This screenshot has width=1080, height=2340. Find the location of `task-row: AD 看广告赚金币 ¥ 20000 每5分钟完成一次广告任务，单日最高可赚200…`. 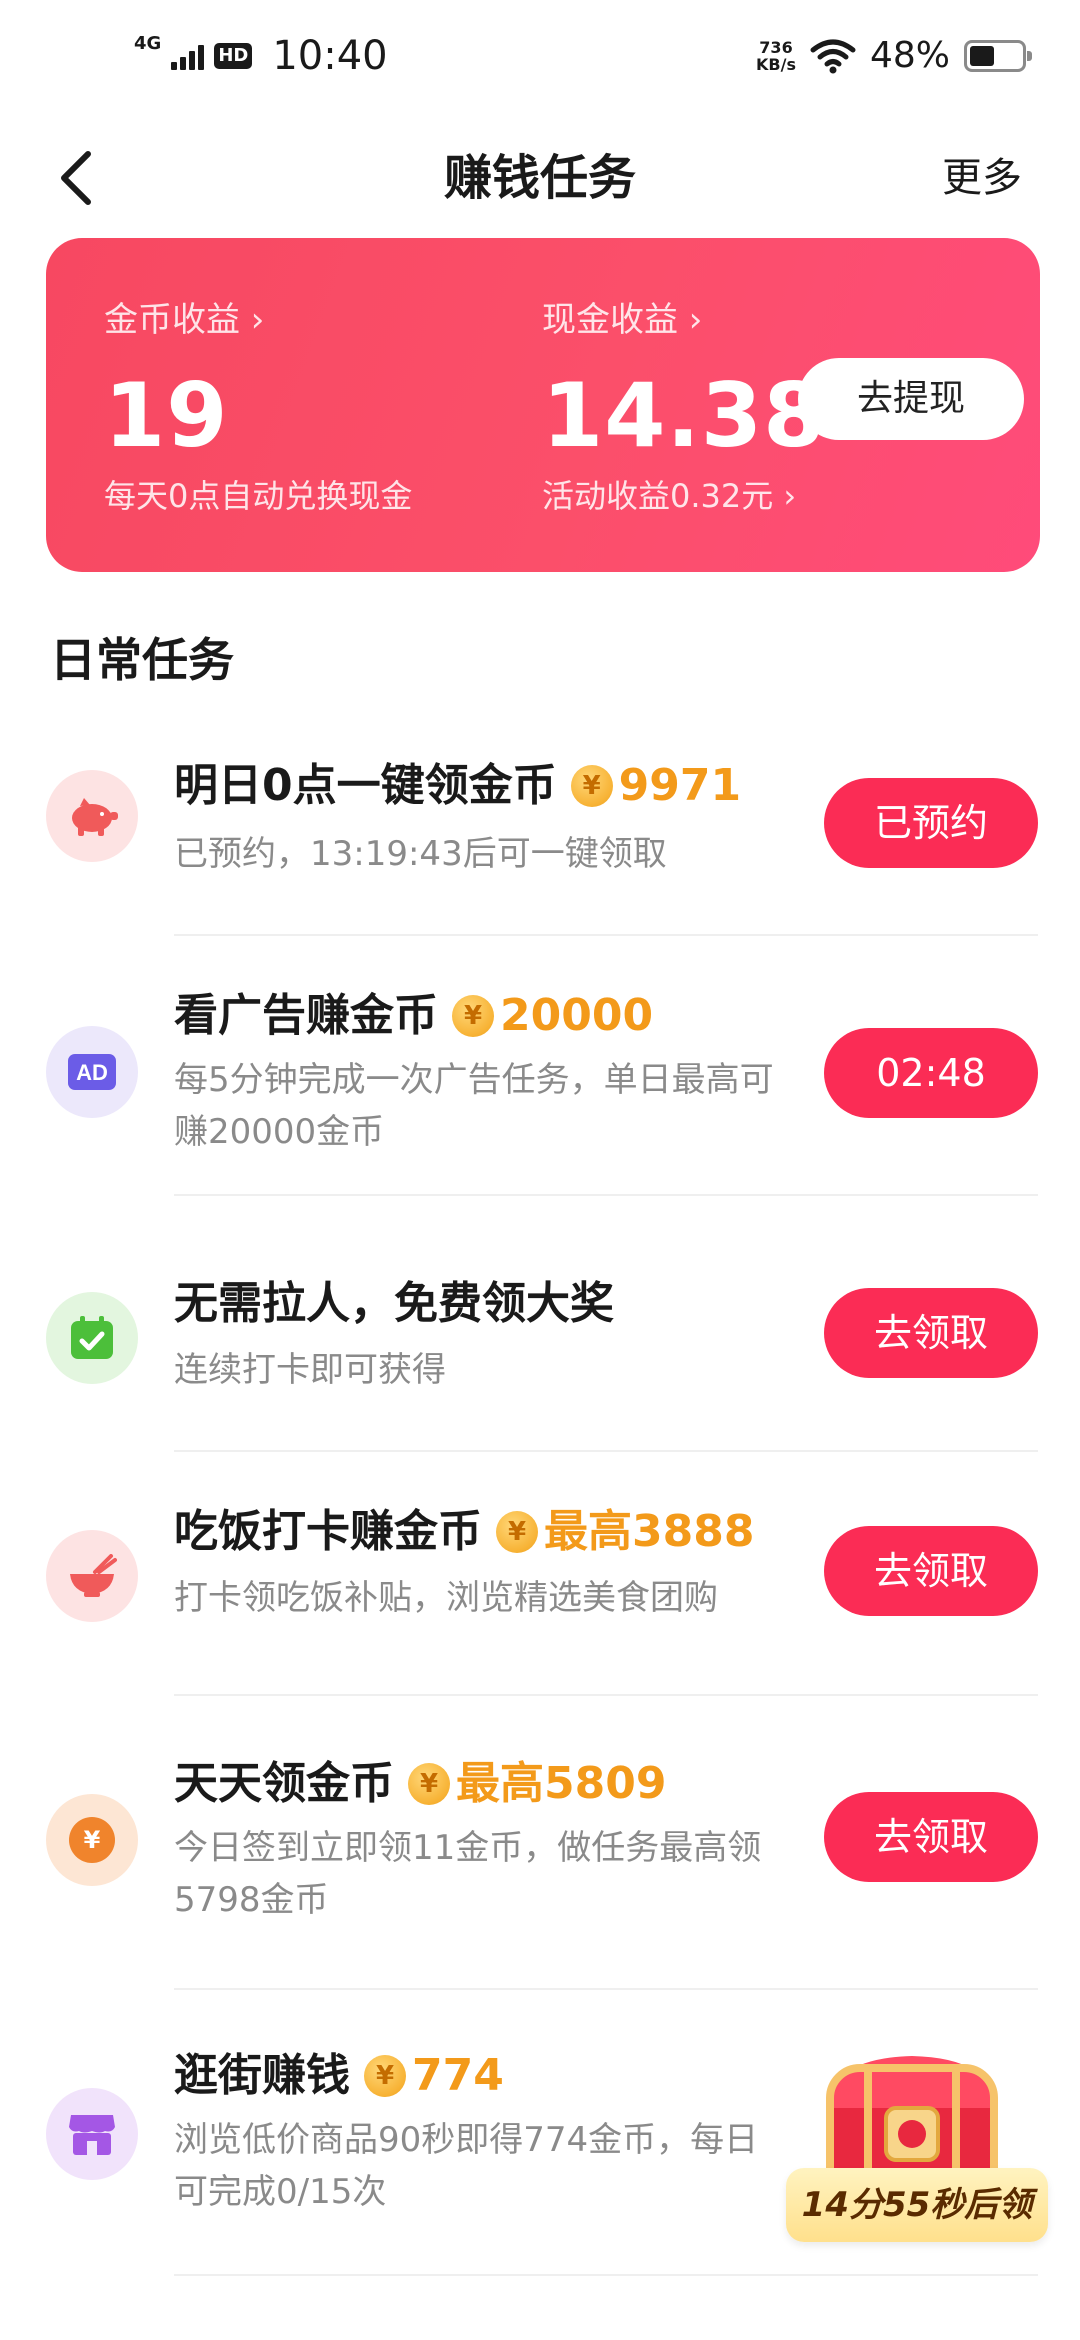

task-row: AD 看广告赚金币 ¥ 20000 每5分钟完成一次广告任务，单日最高可赚200… is located at coordinates (540, 1085).